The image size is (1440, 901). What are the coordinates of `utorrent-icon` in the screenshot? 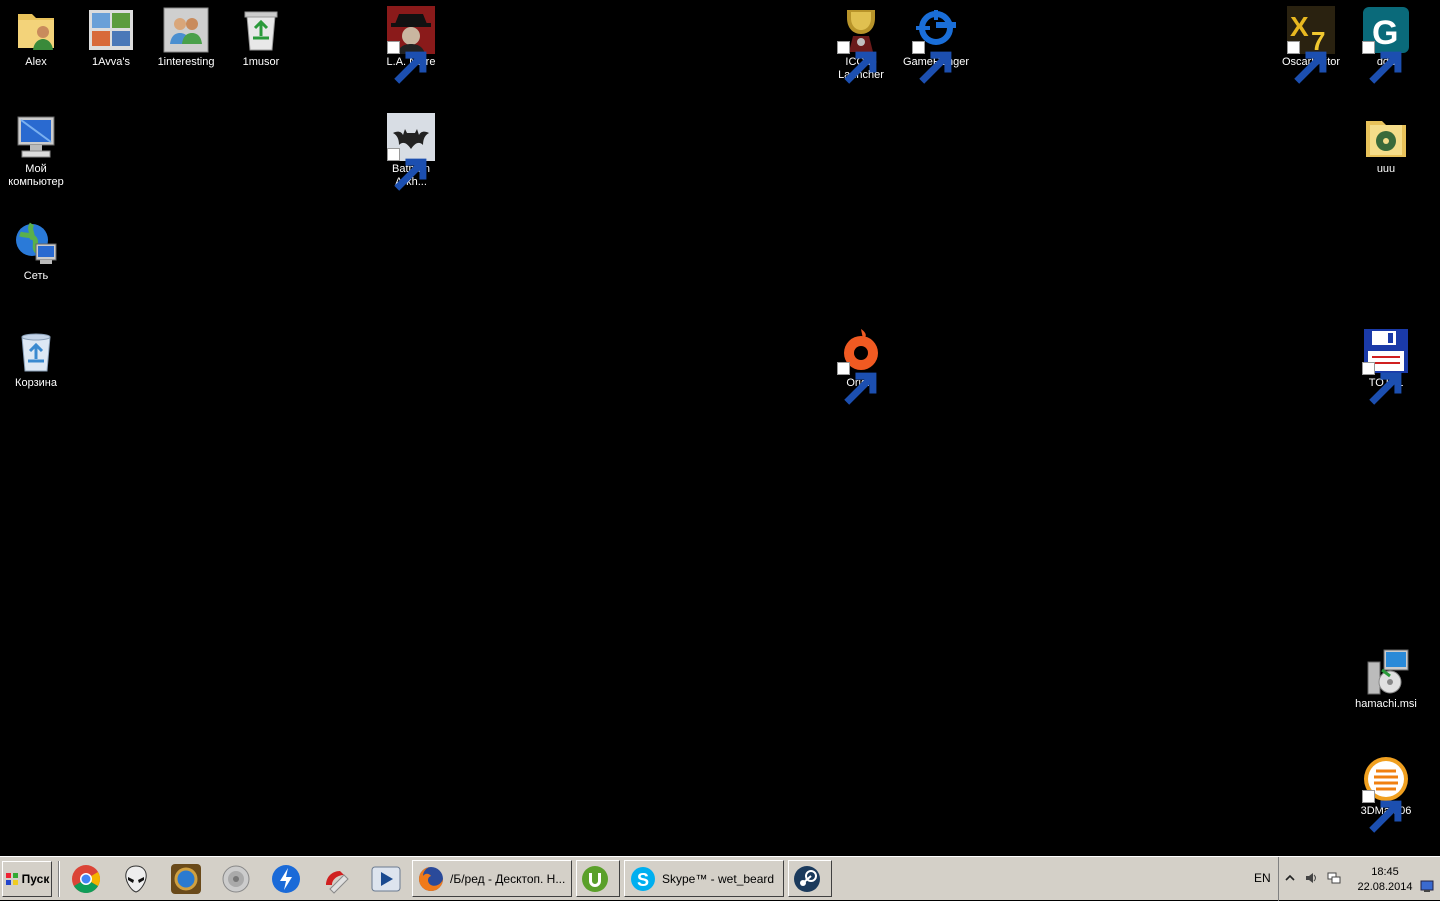 It's located at (595, 879).